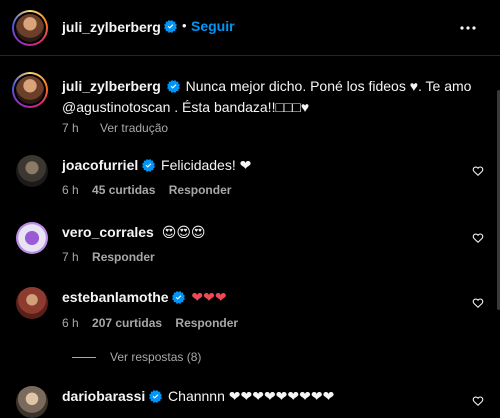  I want to click on story-ring, so click(30, 28).